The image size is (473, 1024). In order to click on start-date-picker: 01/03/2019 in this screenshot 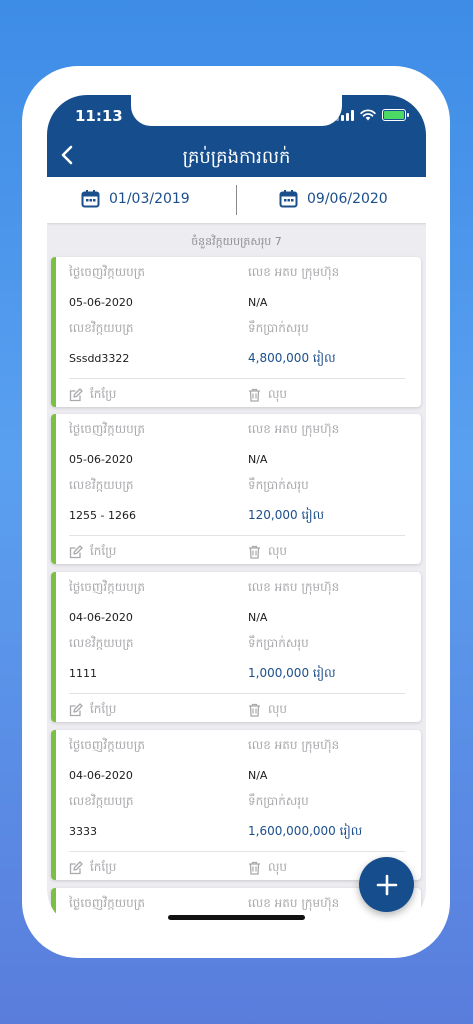, I will do `click(135, 198)`.